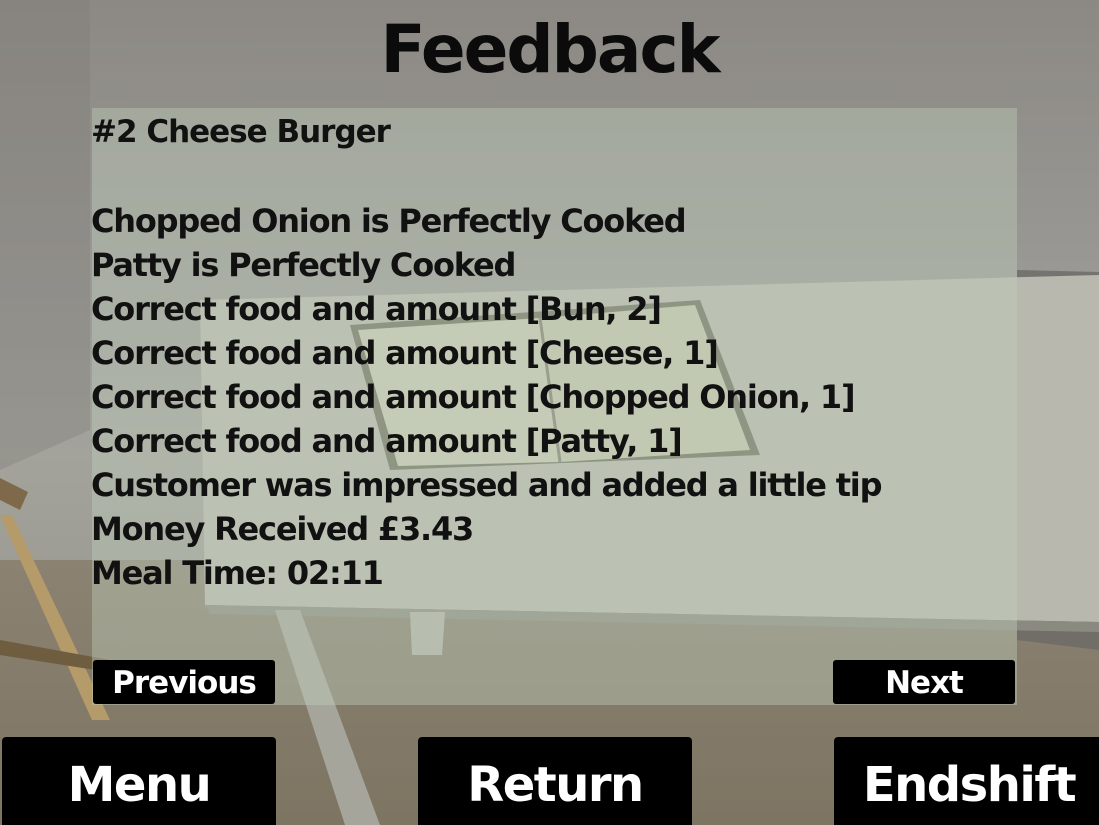  Describe the element at coordinates (389, 221) in the screenshot. I see `feedback-line: Chopped Onion is Perfectly Cooked` at that location.